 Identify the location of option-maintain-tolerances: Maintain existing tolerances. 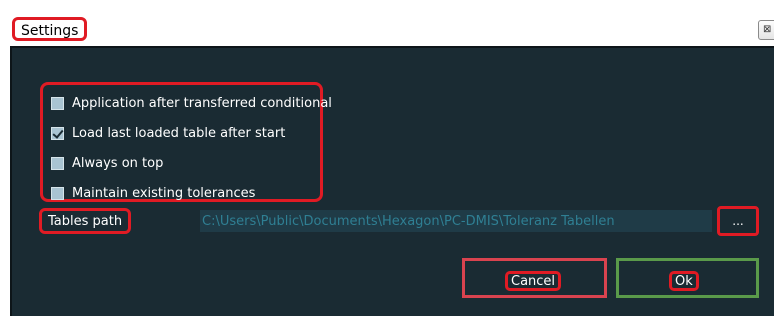
(153, 193).